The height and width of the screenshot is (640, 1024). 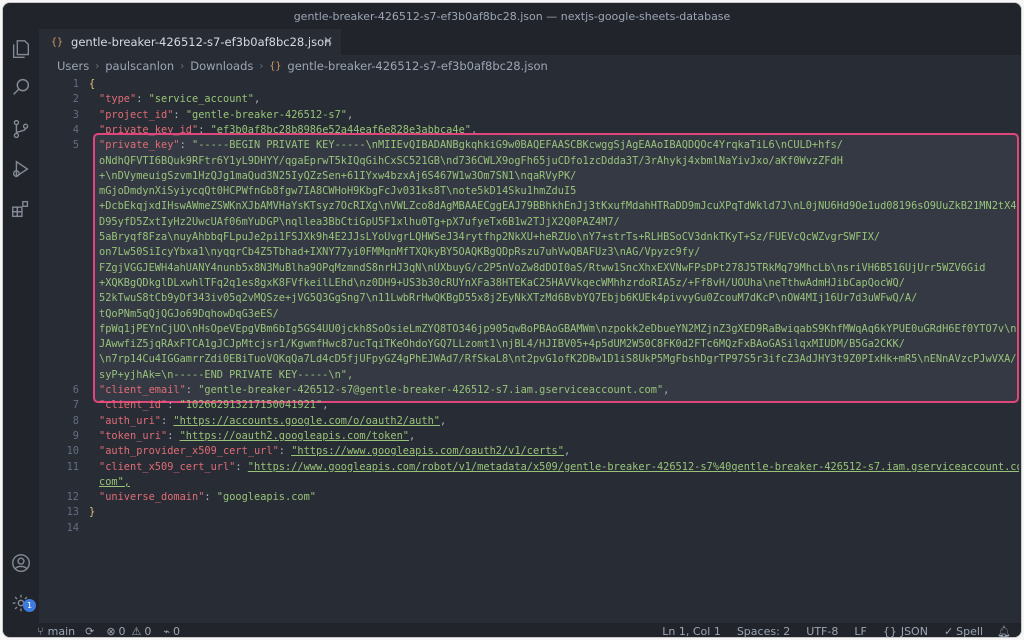 What do you see at coordinates (21, 209) in the screenshot?
I see `extensions-icon` at bounding box center [21, 209].